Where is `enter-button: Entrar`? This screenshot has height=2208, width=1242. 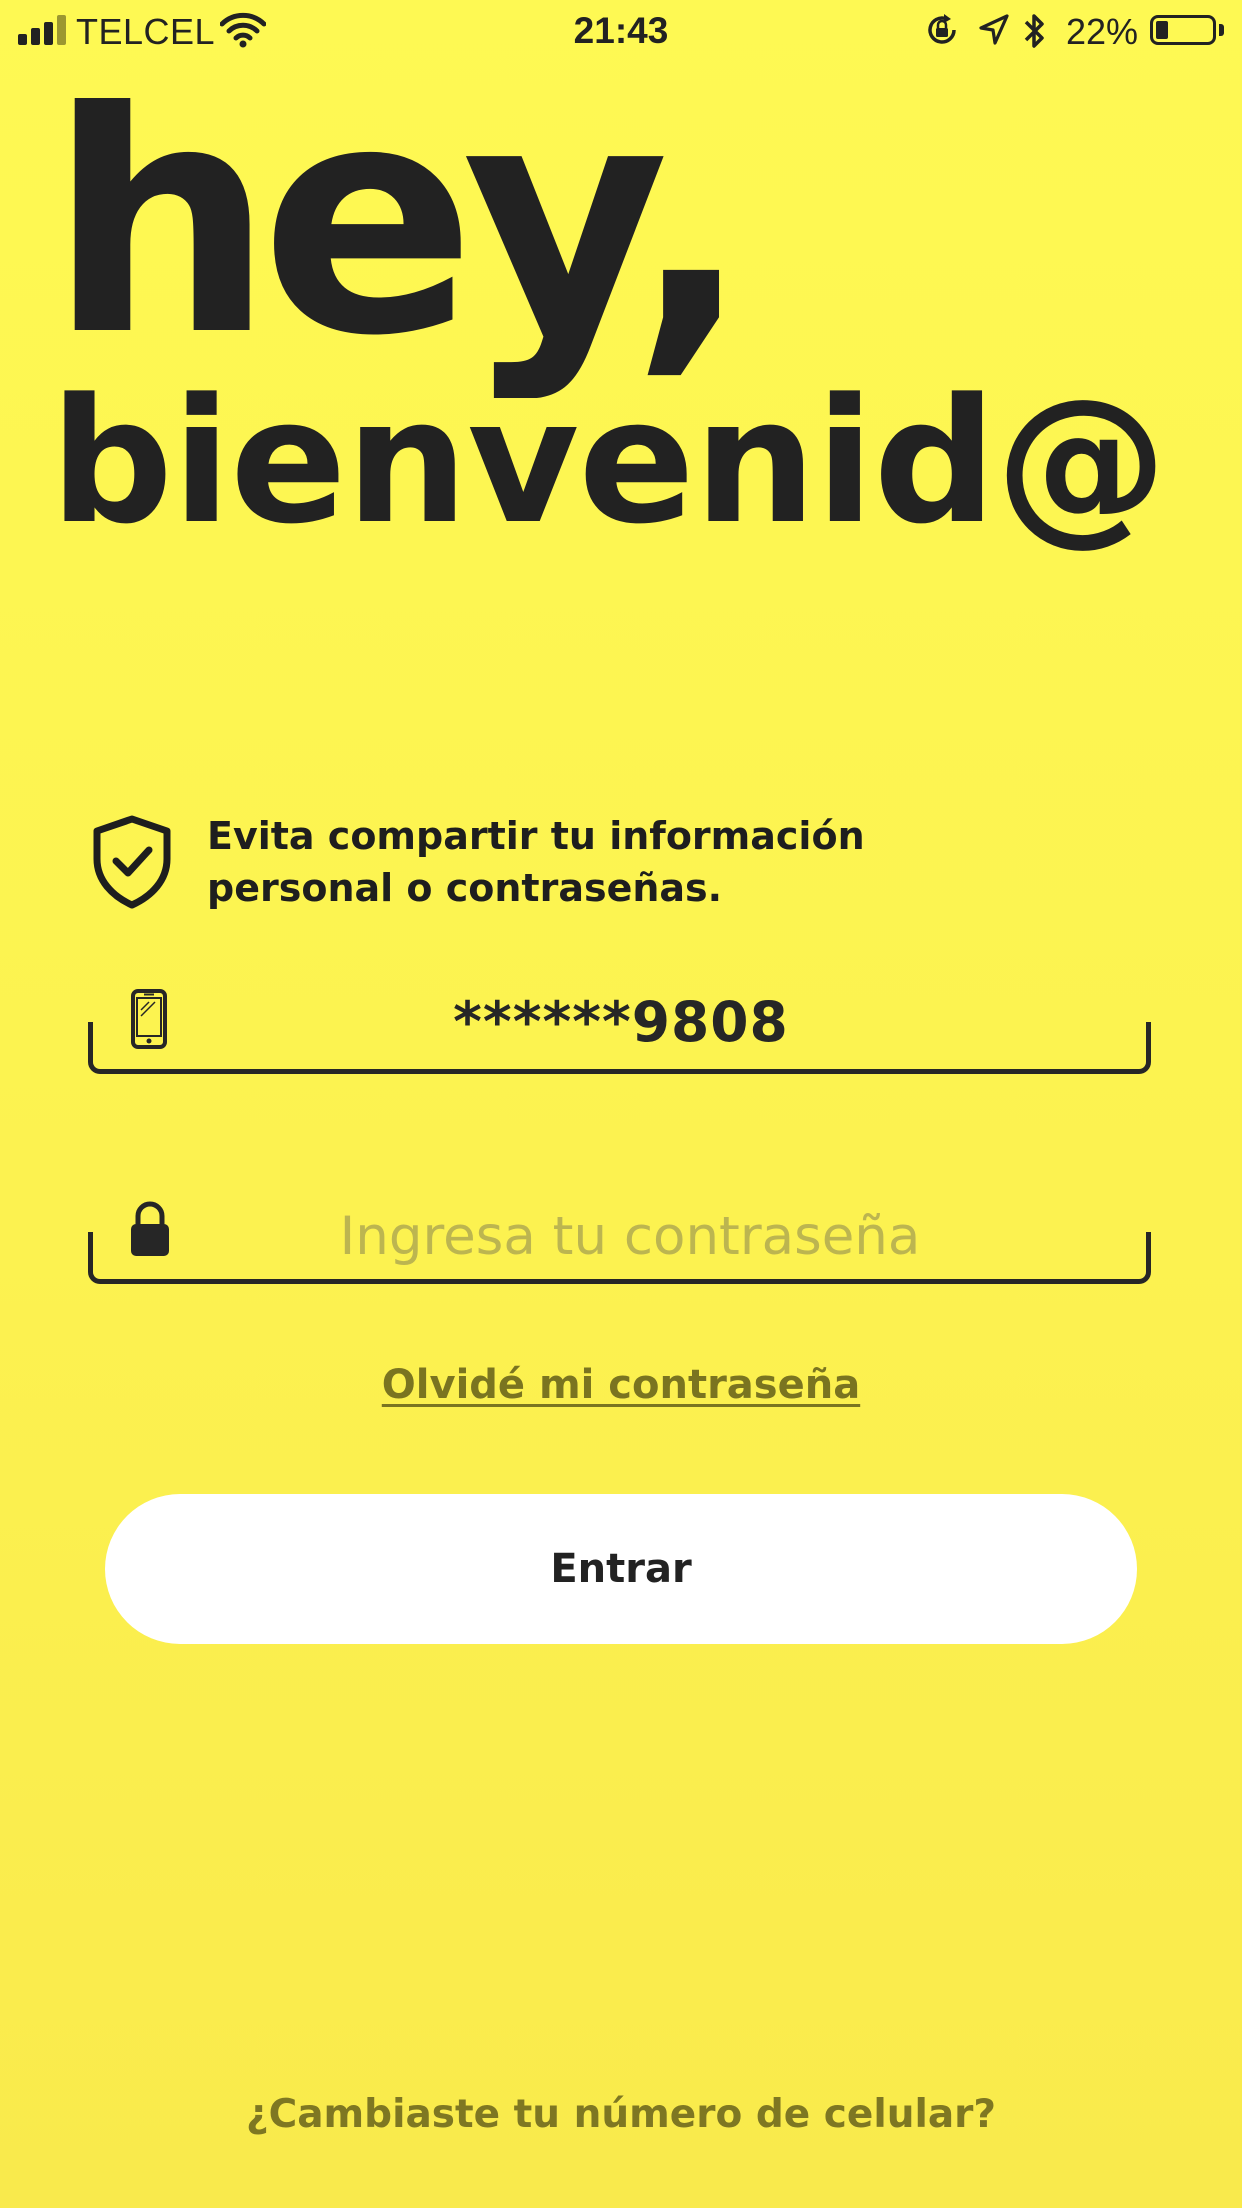 enter-button: Entrar is located at coordinates (621, 1569).